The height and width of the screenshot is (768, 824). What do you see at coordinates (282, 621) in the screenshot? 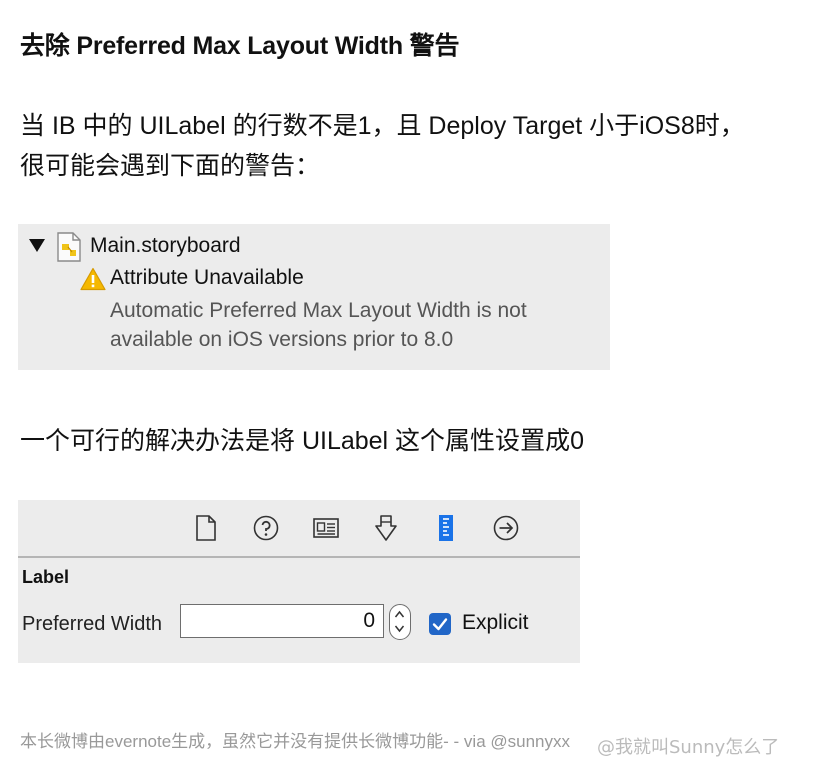
I see `preferred-width-input: 0` at bounding box center [282, 621].